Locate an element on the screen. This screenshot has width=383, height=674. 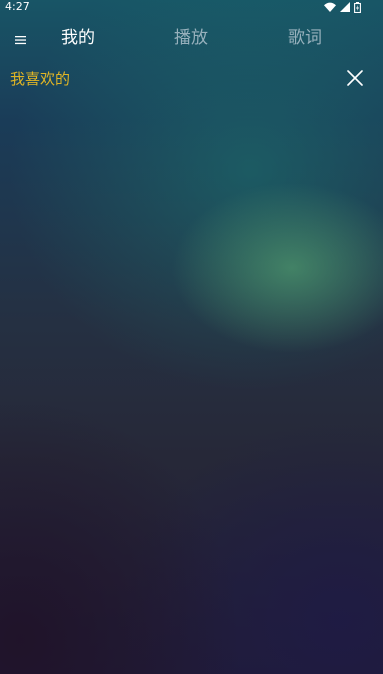
close-icon is located at coordinates (355, 80).